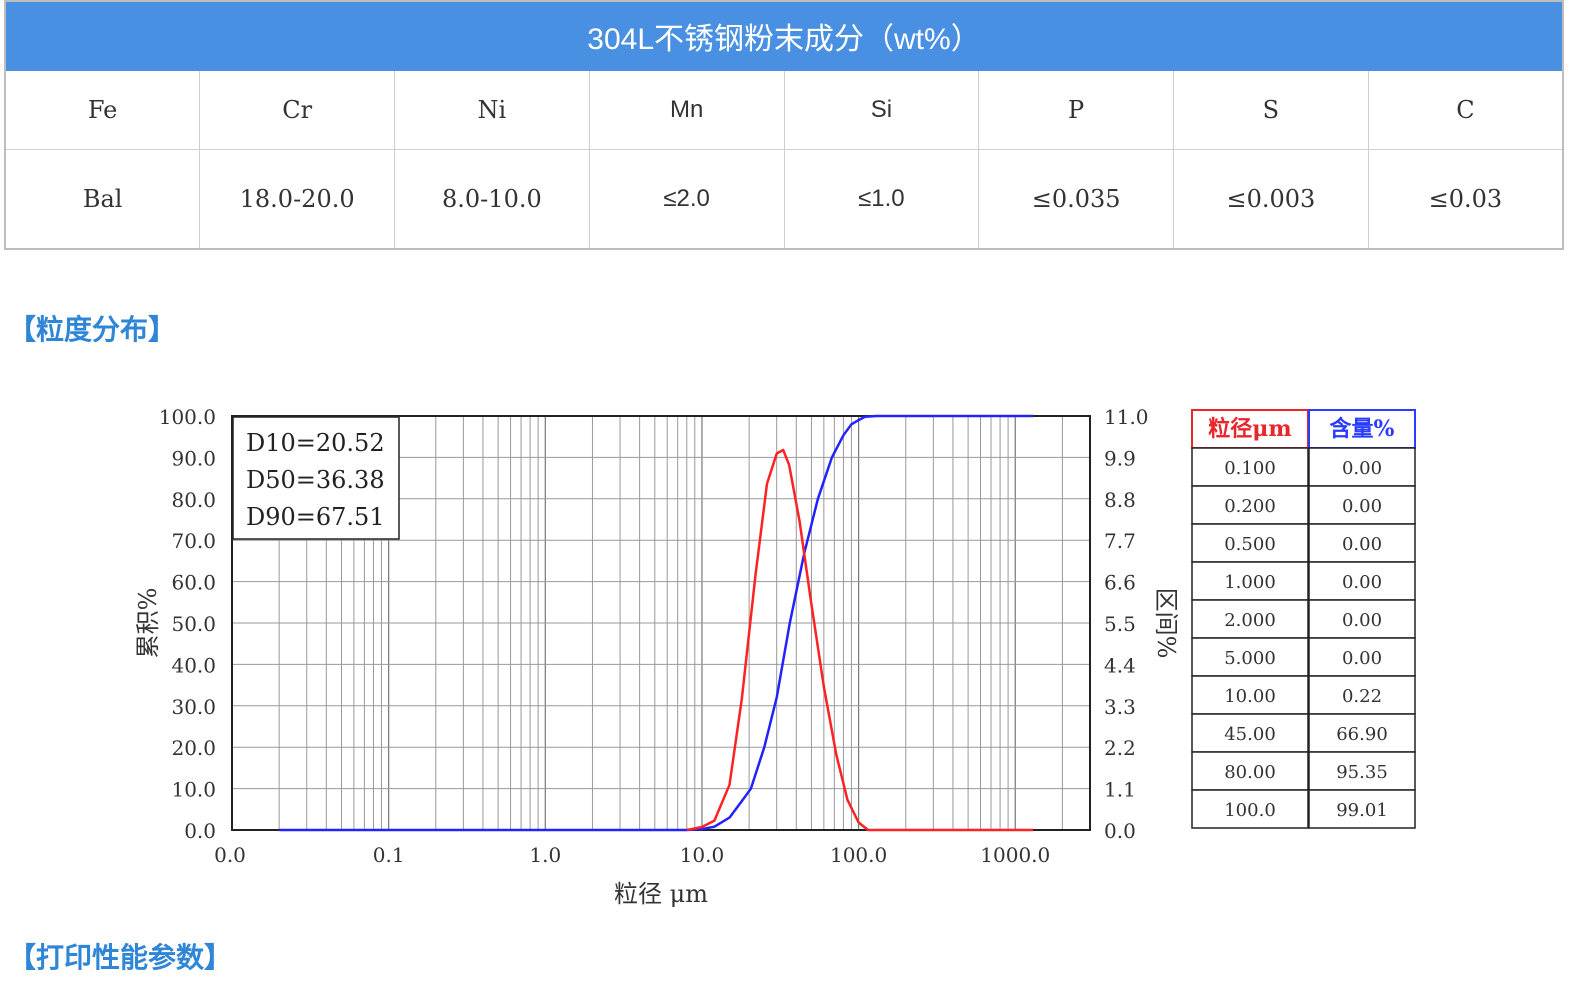 This screenshot has width=1580, height=1000. Describe the element at coordinates (492, 199) in the screenshot. I see `element-value: 8.0-10.0` at that location.